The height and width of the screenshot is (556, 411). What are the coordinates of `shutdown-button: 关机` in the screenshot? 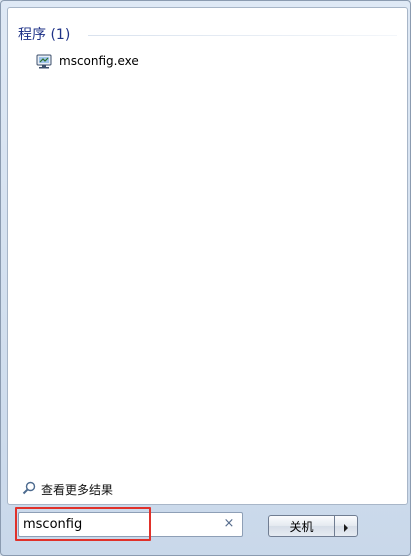 It's located at (301, 526).